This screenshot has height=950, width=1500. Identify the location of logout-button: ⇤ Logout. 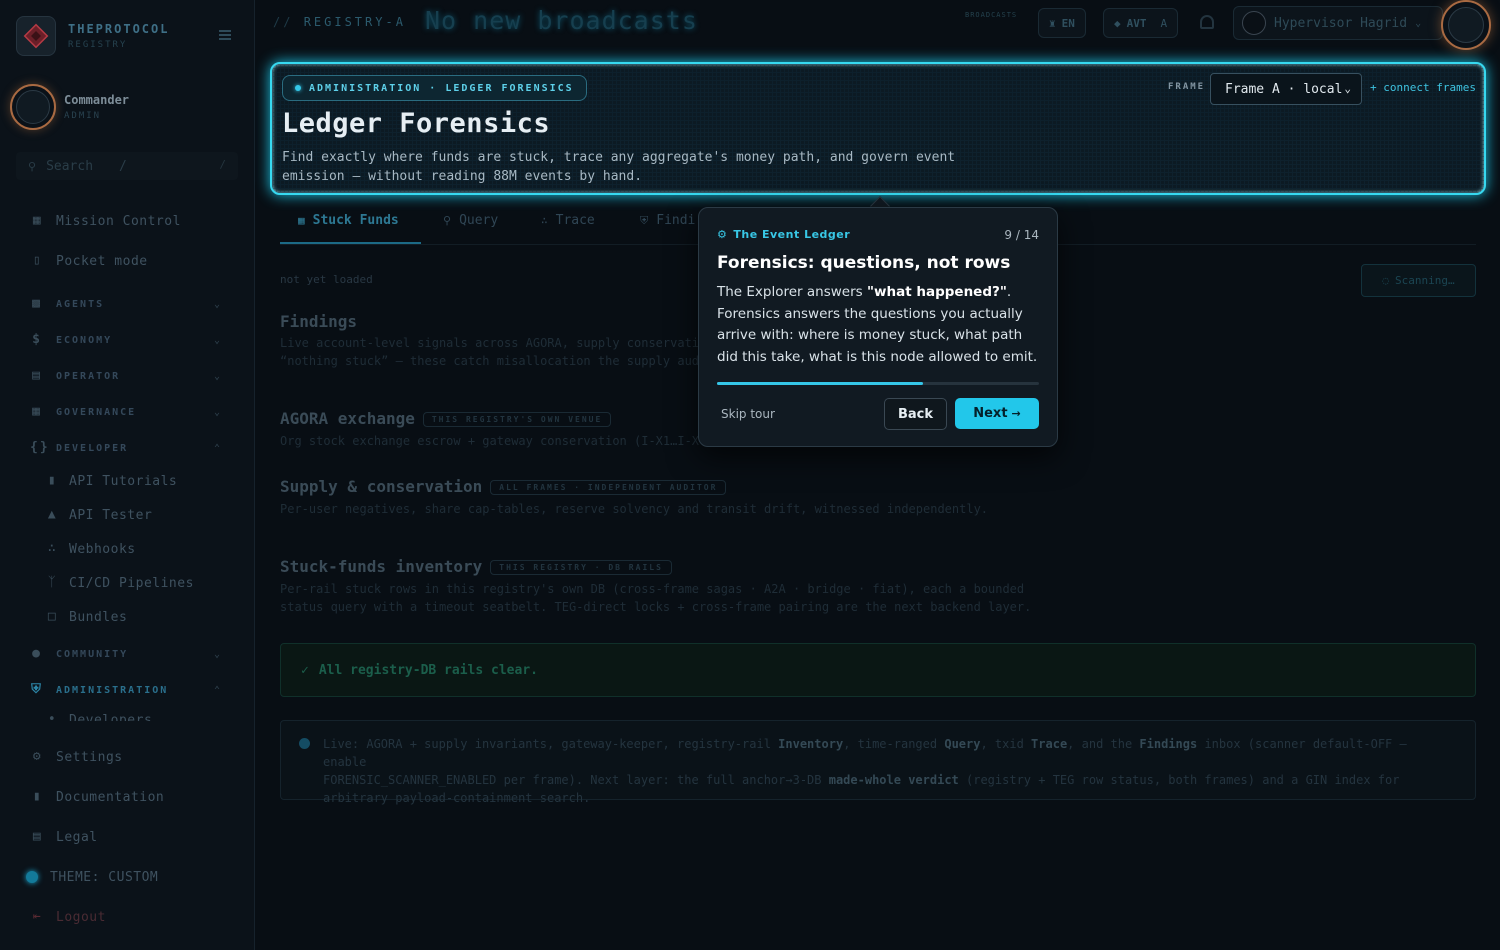
(127, 917).